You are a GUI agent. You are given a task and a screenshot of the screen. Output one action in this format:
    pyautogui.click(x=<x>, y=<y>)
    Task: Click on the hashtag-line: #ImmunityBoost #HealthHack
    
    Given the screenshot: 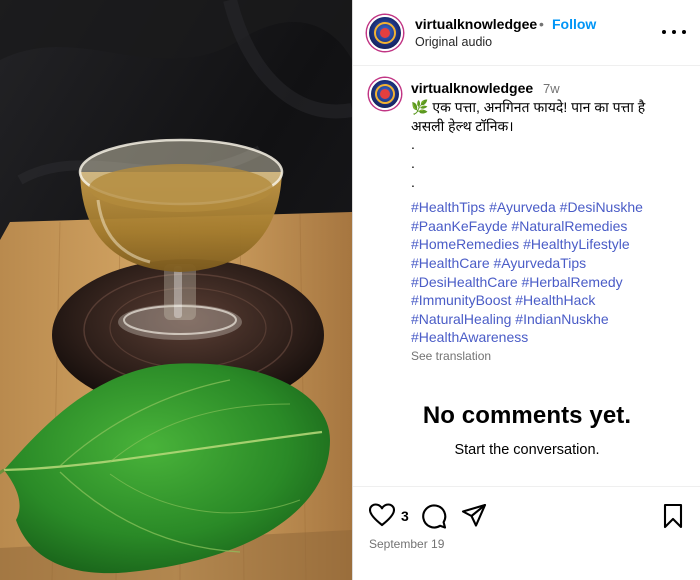 What is the action you would take?
    pyautogui.click(x=546, y=300)
    